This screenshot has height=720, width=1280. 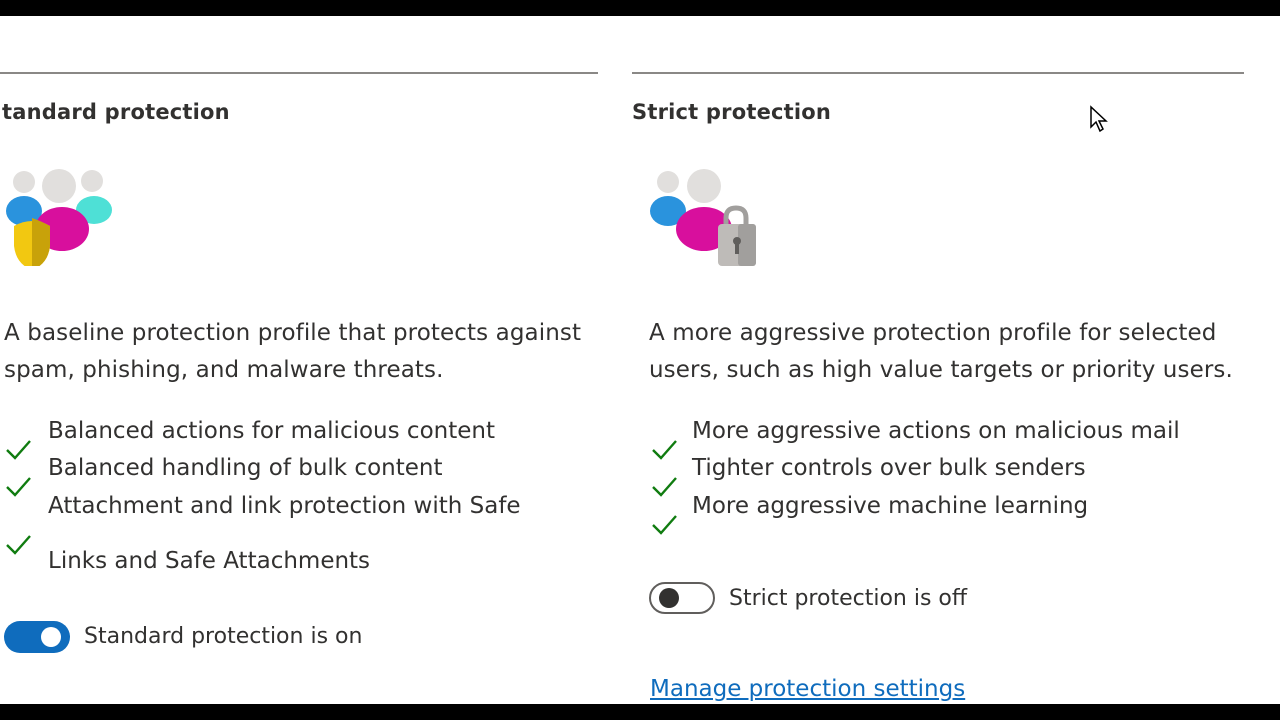 What do you see at coordinates (58, 218) in the screenshot?
I see `users-shield-icon` at bounding box center [58, 218].